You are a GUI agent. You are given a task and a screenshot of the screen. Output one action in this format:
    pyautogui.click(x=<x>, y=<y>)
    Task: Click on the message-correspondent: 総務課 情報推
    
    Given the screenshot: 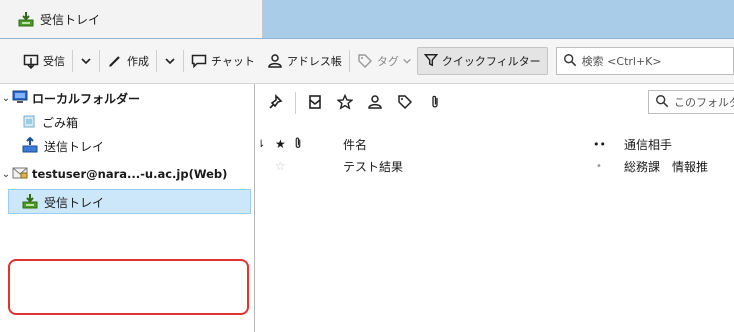 What is the action you would take?
    pyautogui.click(x=666, y=166)
    